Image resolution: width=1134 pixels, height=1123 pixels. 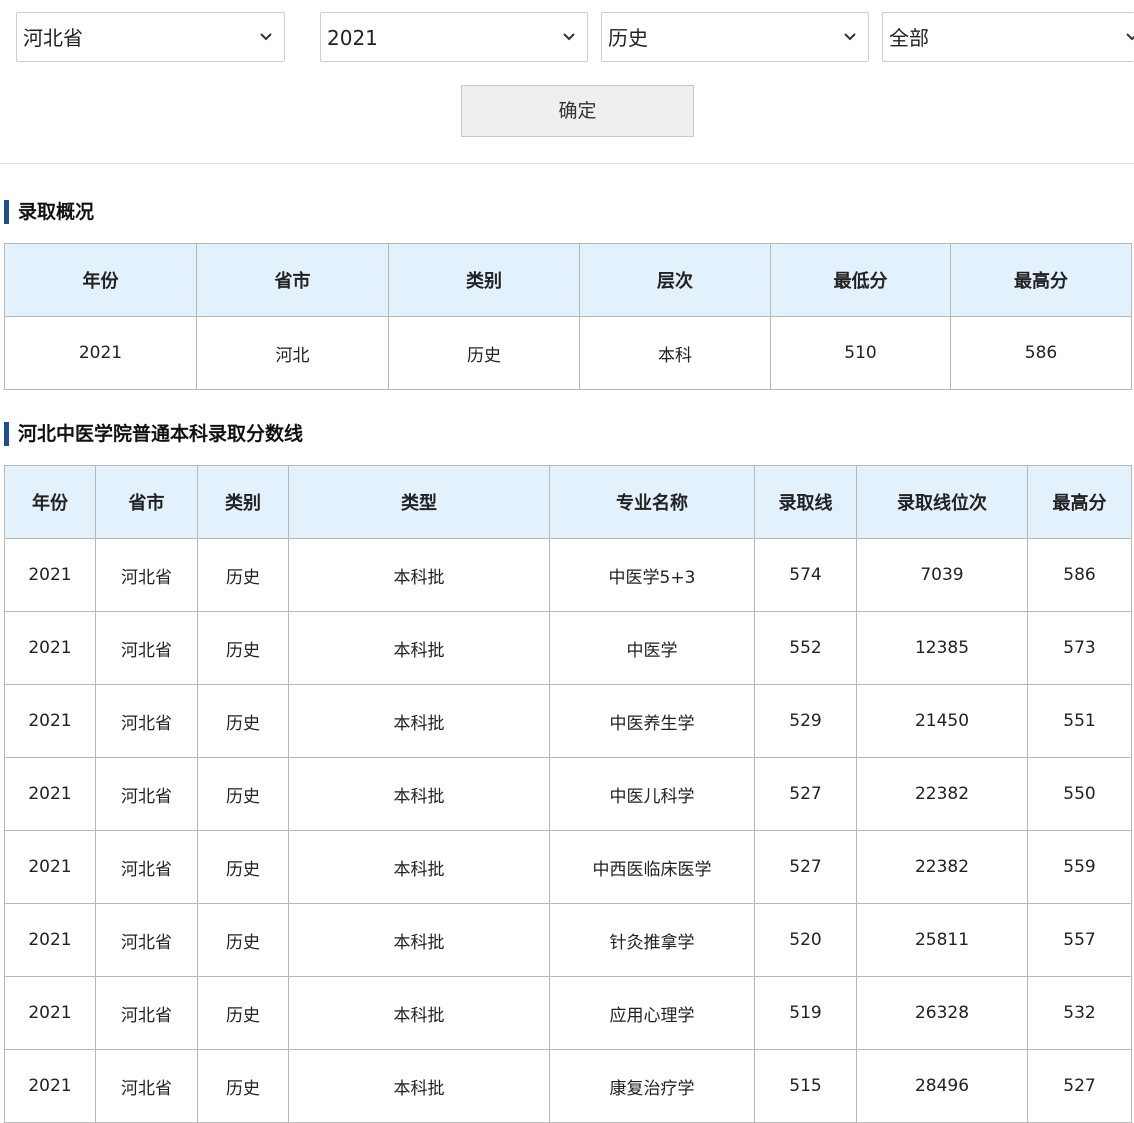 What do you see at coordinates (735, 37) in the screenshot?
I see `subject-select: 历史` at bounding box center [735, 37].